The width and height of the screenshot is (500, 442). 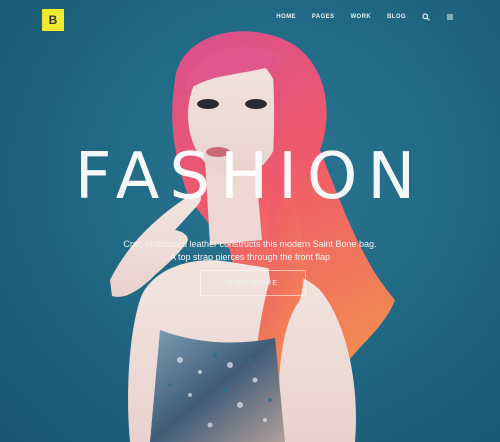 I want to click on view-more-button: VIEW MORE, so click(x=253, y=283).